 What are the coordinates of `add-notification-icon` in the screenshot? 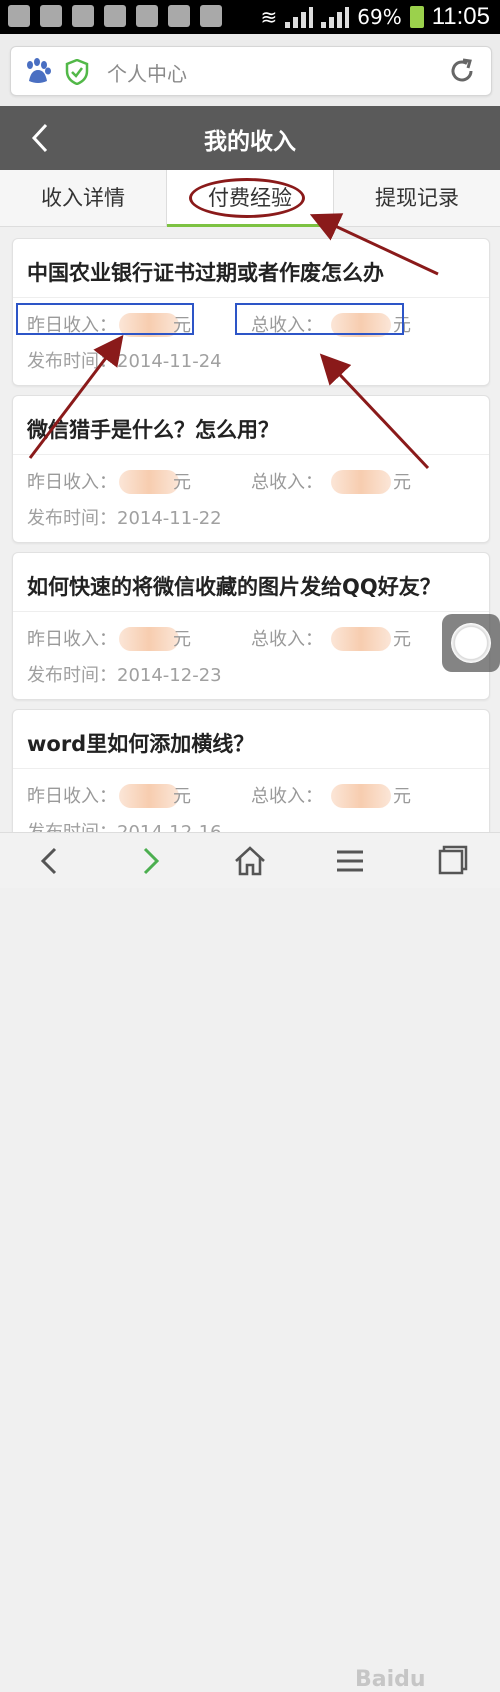 It's located at (19, 16).